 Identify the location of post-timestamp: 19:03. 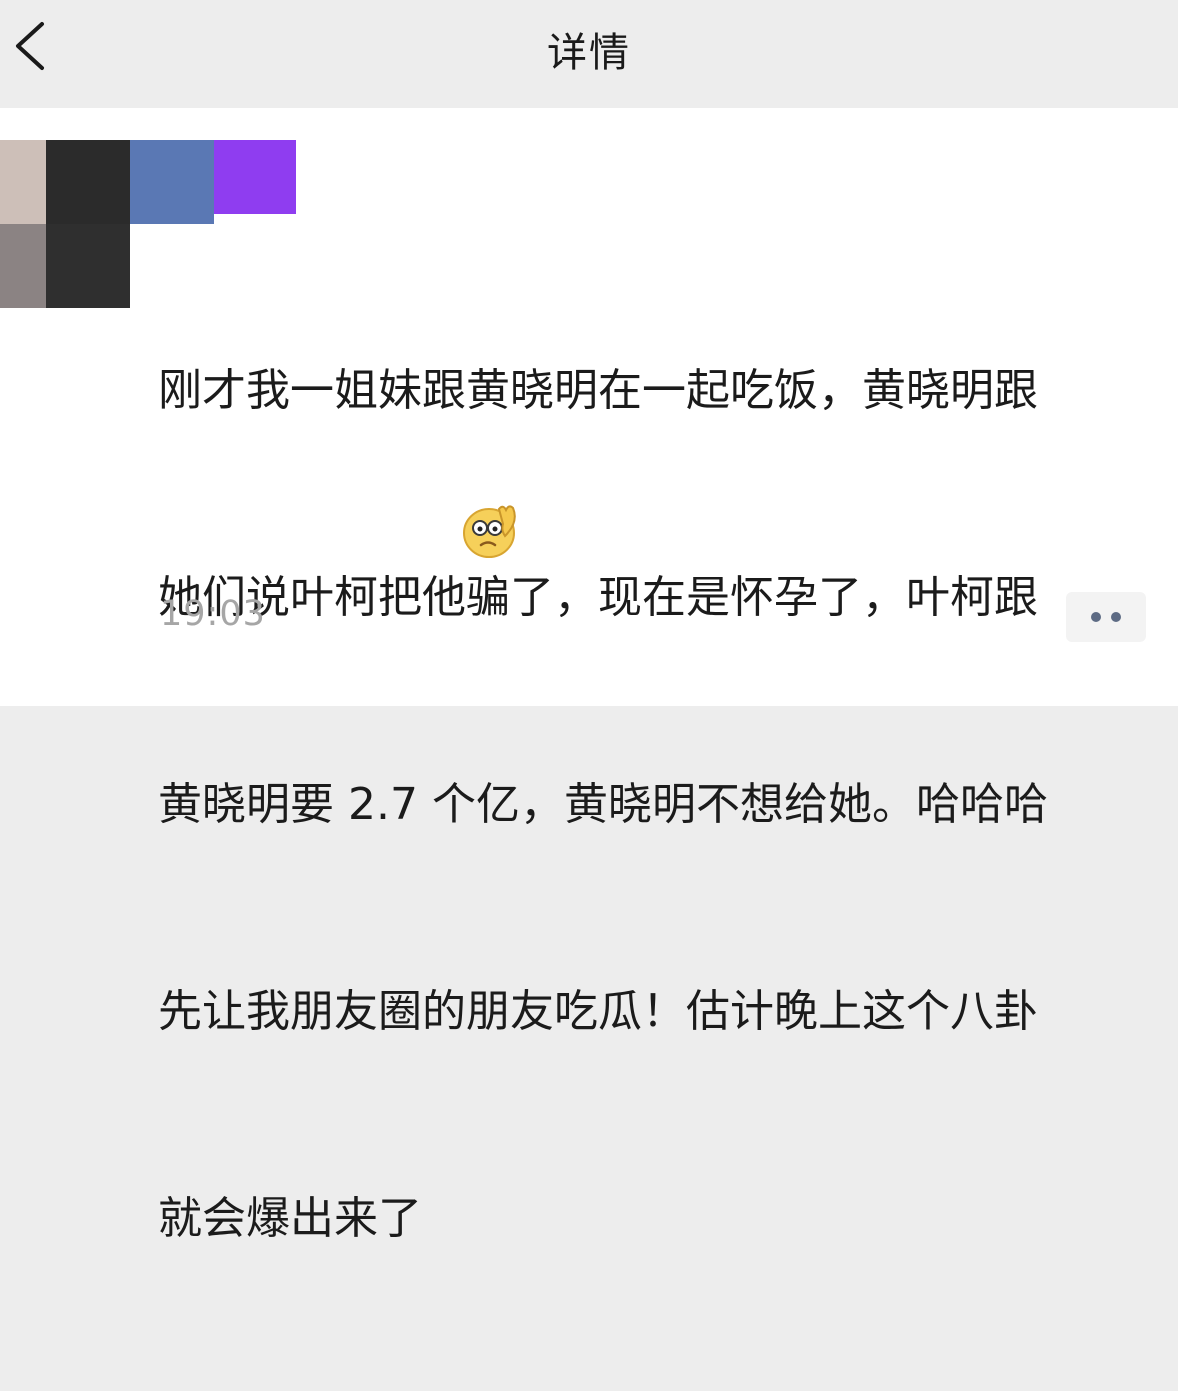
(213, 614).